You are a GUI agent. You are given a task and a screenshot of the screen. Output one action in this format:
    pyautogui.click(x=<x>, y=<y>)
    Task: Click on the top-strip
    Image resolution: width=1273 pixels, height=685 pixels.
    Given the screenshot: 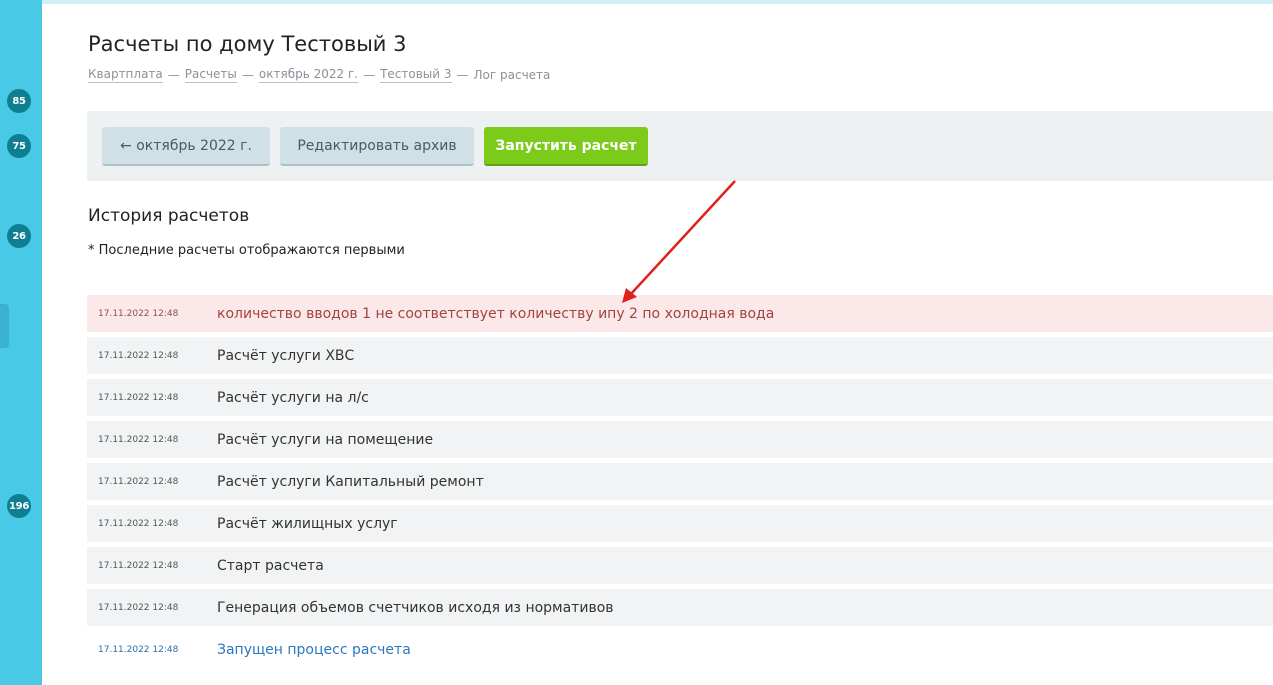 What is the action you would take?
    pyautogui.click(x=636, y=2)
    